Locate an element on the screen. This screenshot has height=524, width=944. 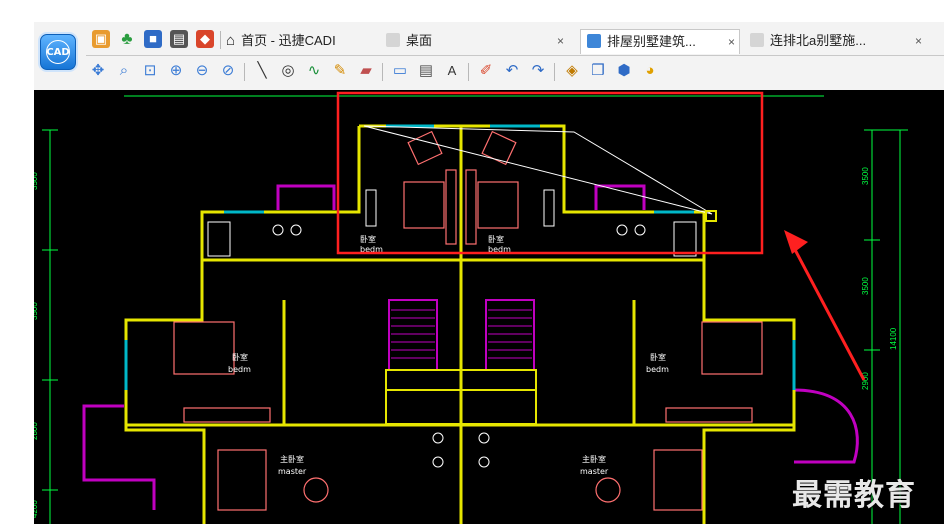
zoom-out-icon: ⊖ is located at coordinates (202, 71).